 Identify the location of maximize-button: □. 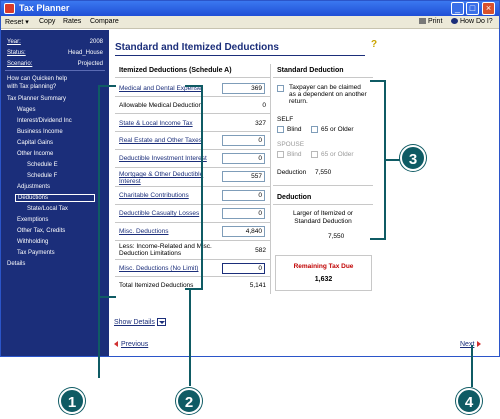
(472, 8).